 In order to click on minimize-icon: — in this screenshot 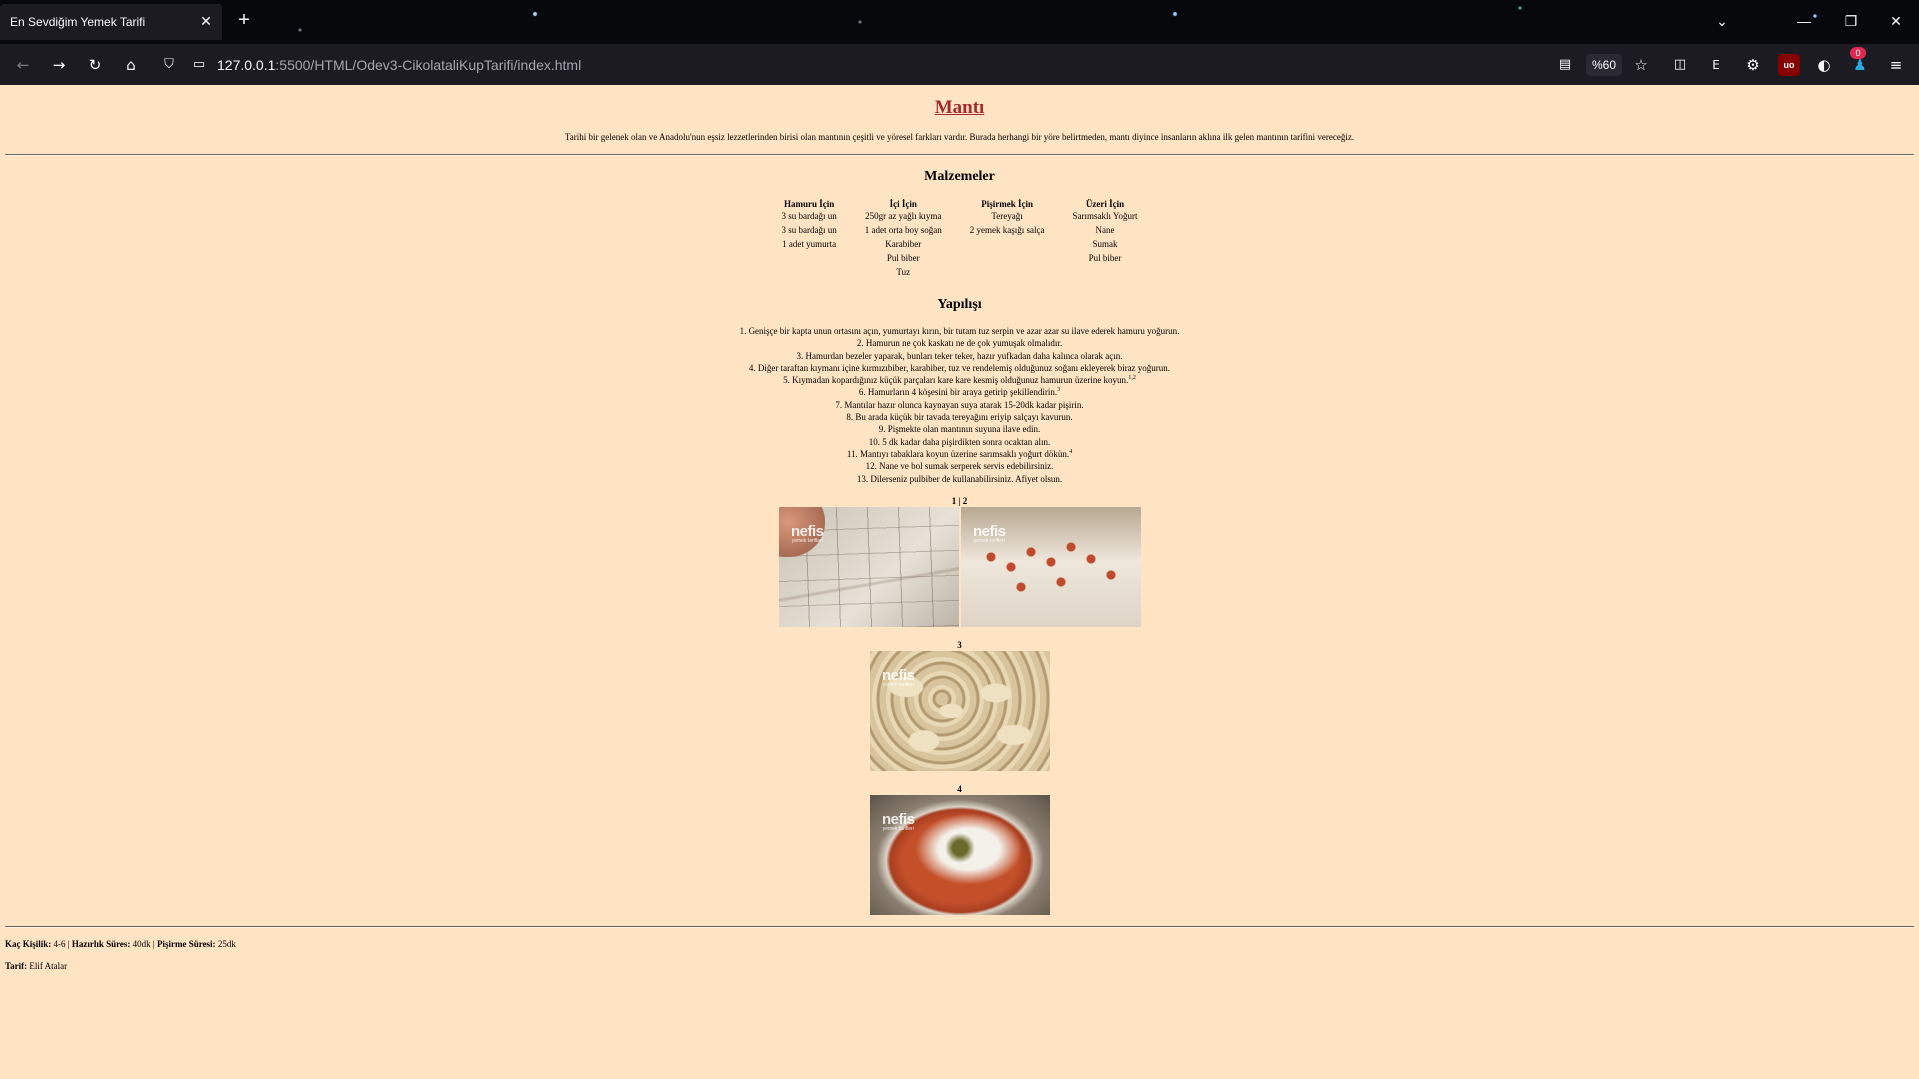, I will do `click(1804, 21)`.